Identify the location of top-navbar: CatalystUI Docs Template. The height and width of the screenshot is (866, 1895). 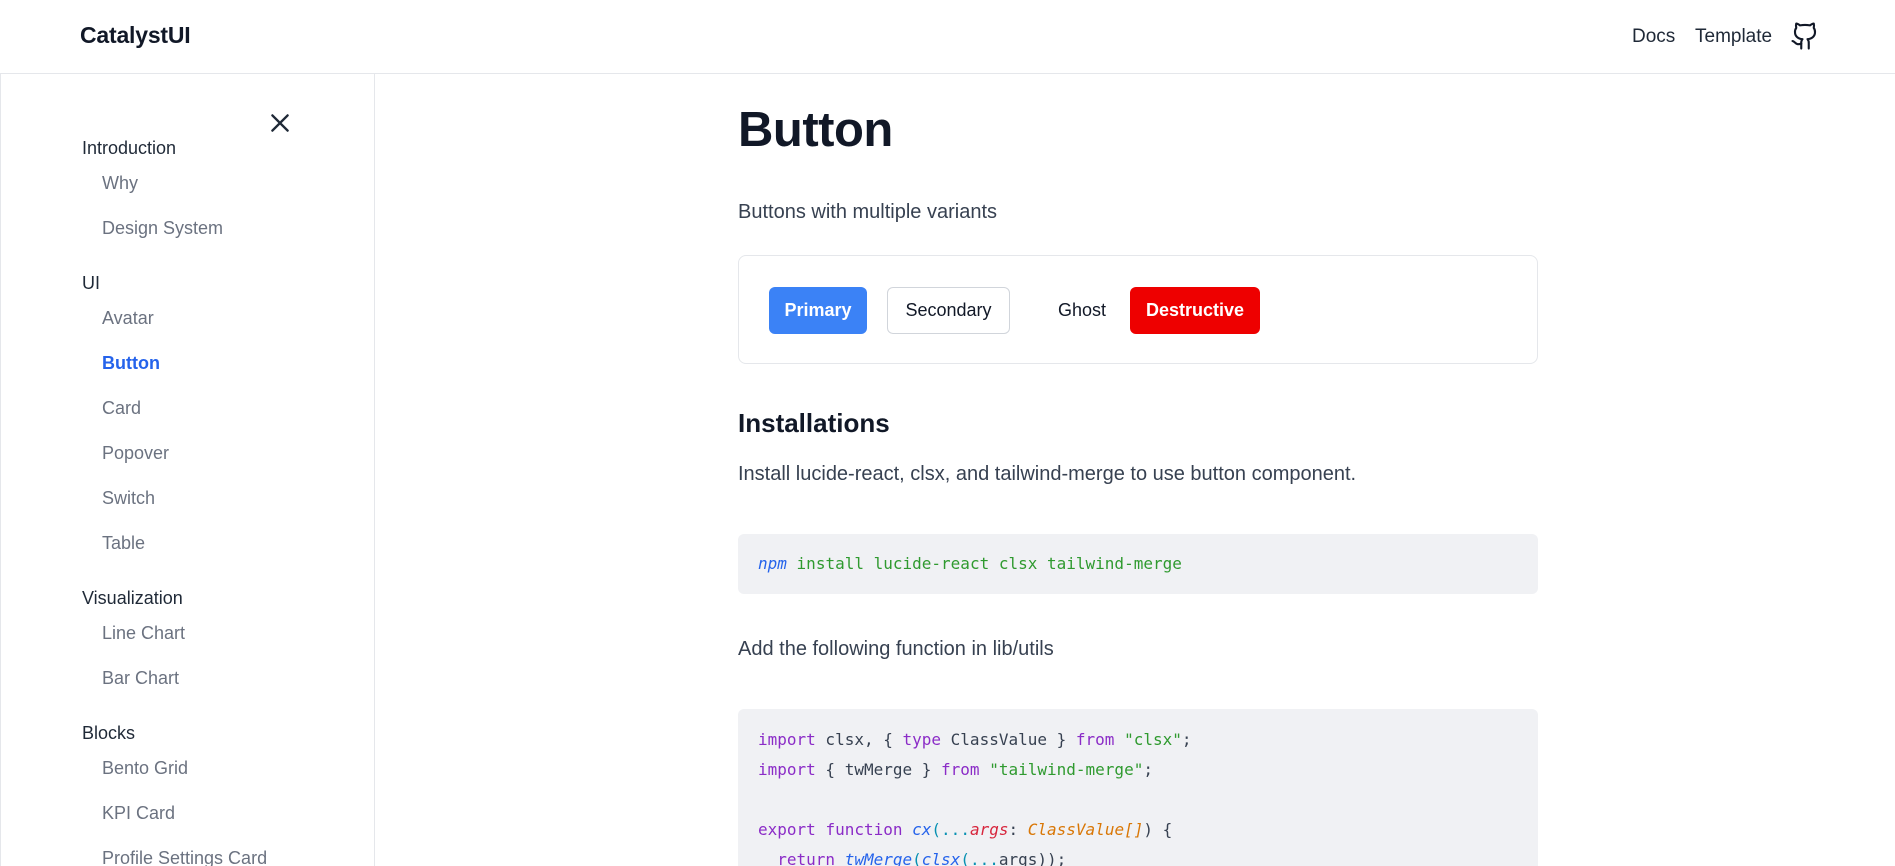
(947, 37).